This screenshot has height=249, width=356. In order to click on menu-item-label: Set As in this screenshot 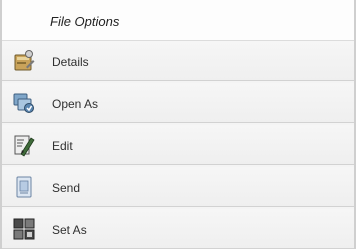, I will do `click(69, 230)`.